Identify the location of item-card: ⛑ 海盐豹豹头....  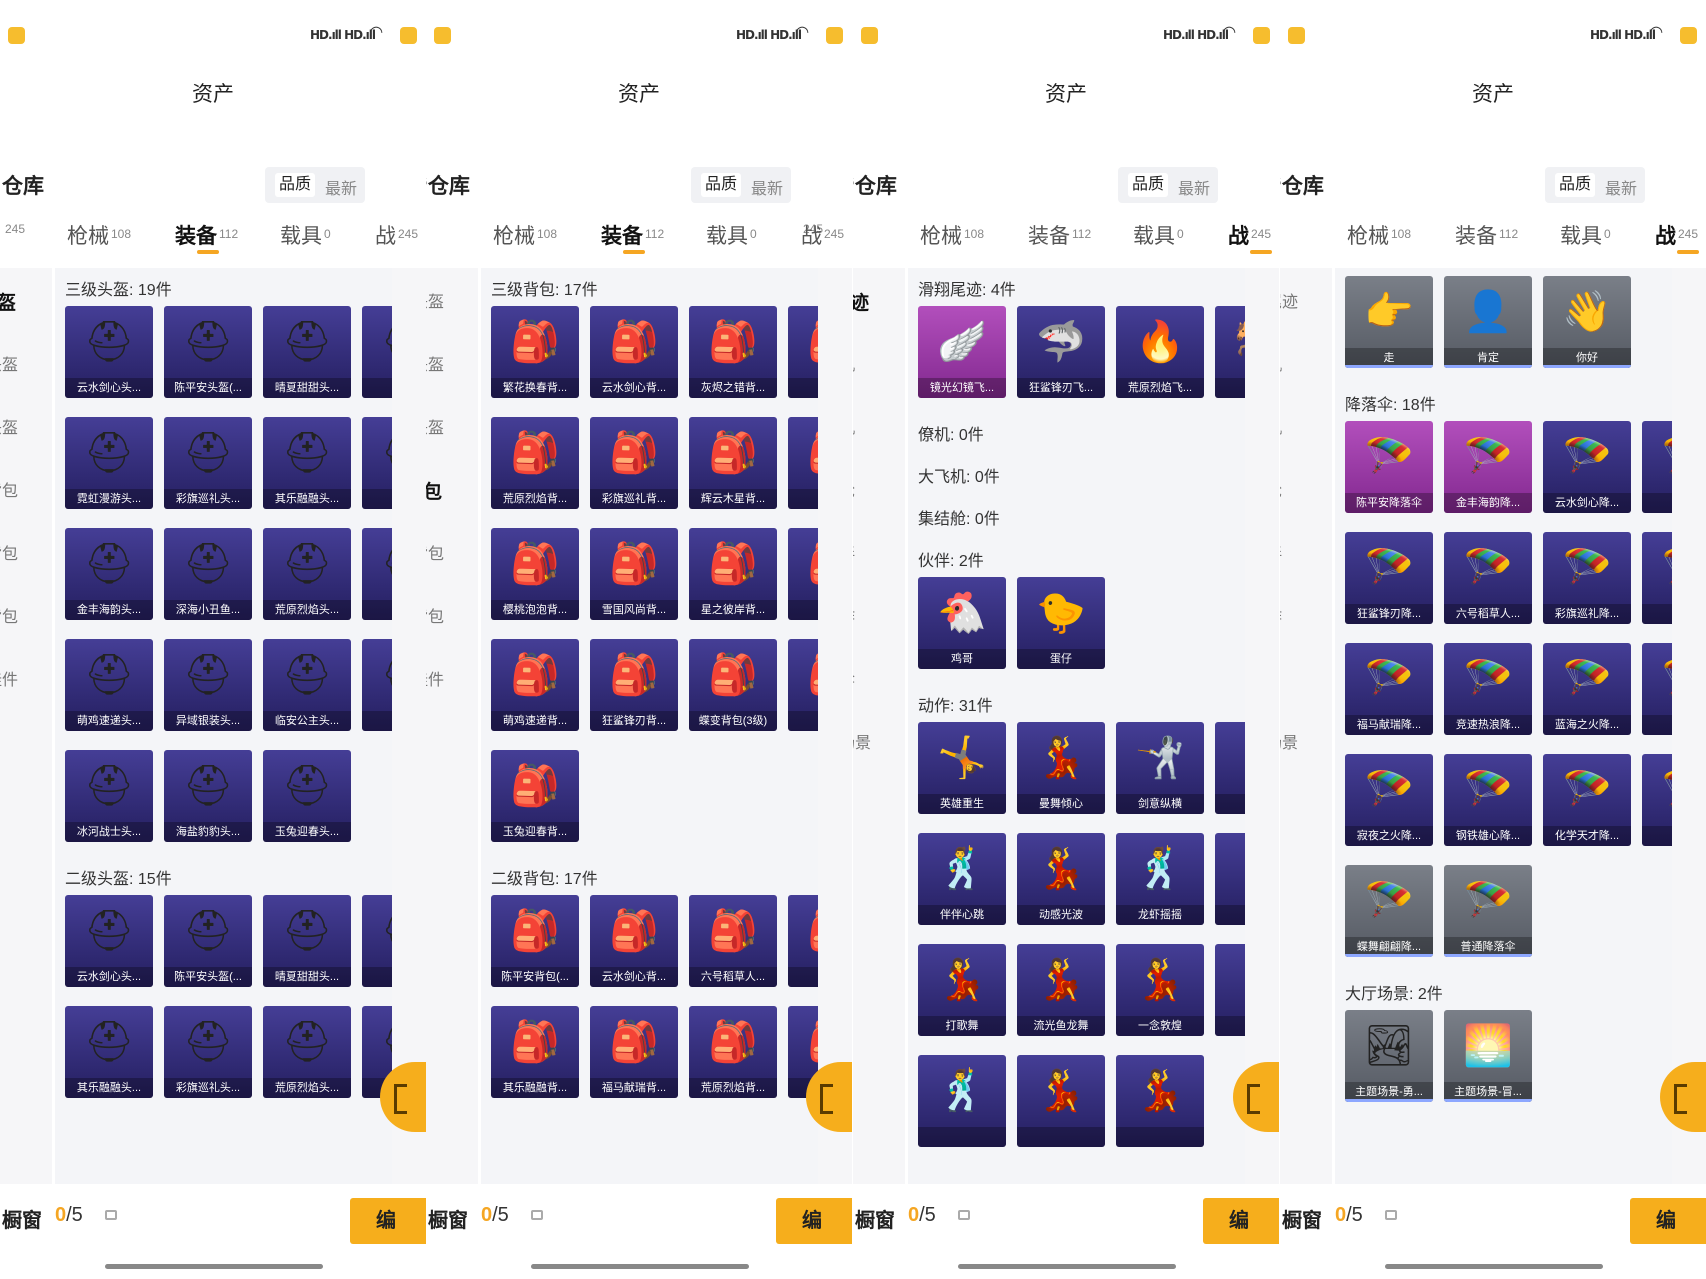
(208, 796).